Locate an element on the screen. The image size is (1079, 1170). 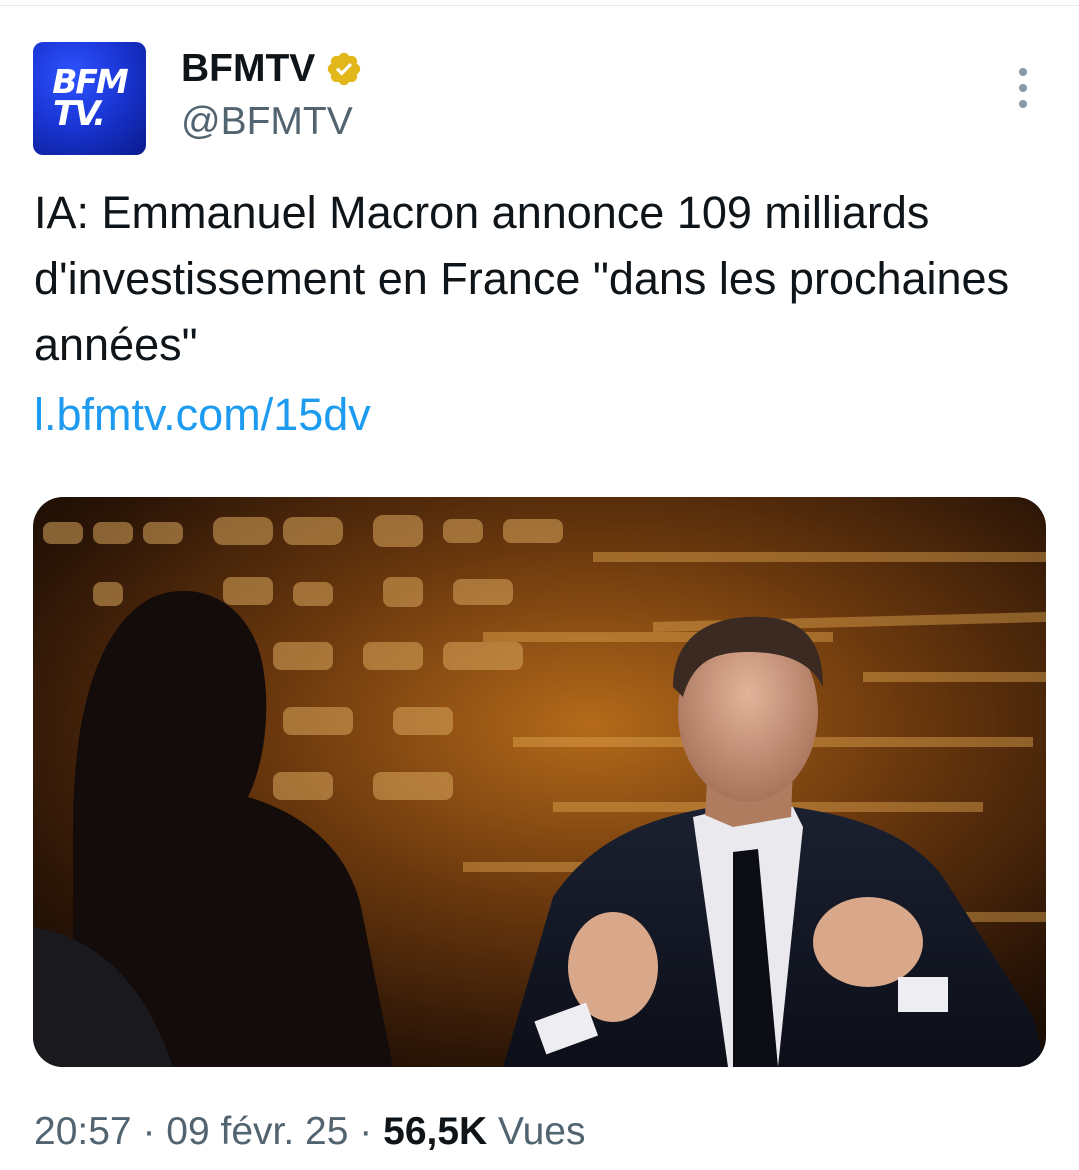
author-display-name: BFMTV is located at coordinates (248, 69).